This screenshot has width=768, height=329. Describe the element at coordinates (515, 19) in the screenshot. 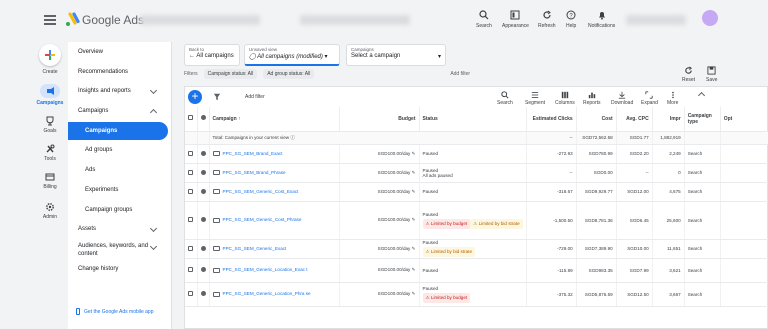

I see `appearance-tool: Appearance` at that location.